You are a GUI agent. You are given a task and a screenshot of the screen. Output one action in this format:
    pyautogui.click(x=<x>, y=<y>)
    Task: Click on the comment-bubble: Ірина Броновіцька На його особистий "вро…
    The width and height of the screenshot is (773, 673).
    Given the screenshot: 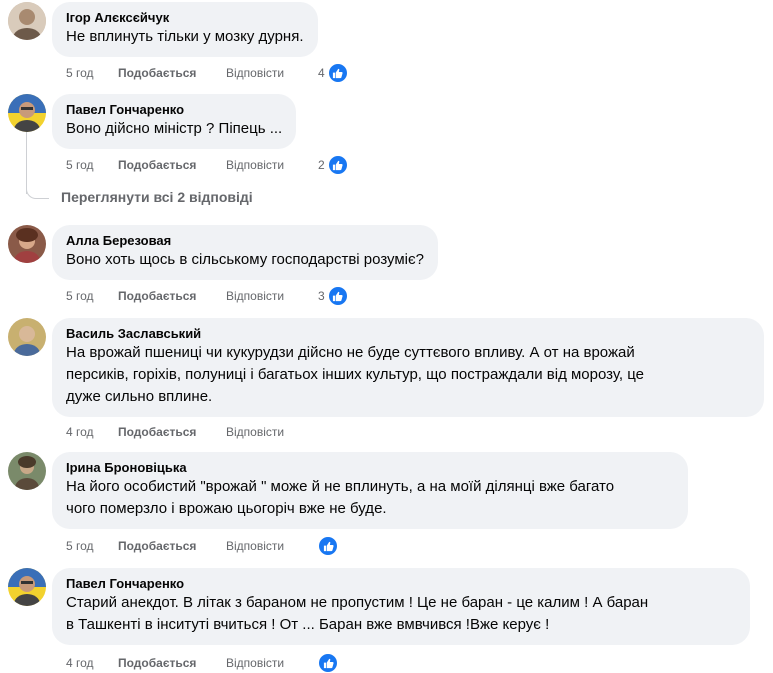 What is the action you would take?
    pyautogui.click(x=370, y=490)
    